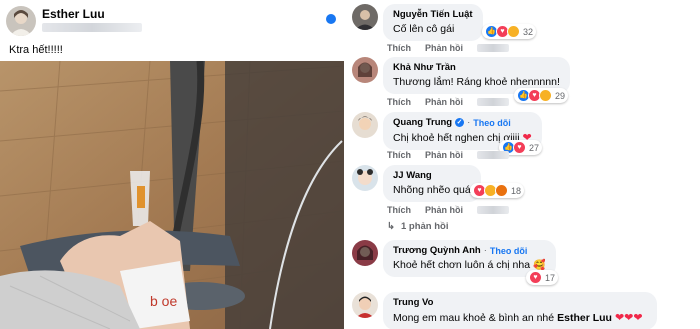 The image size is (700, 329). I want to click on comment-text: Nhõng nhẽo quá, so click(432, 190).